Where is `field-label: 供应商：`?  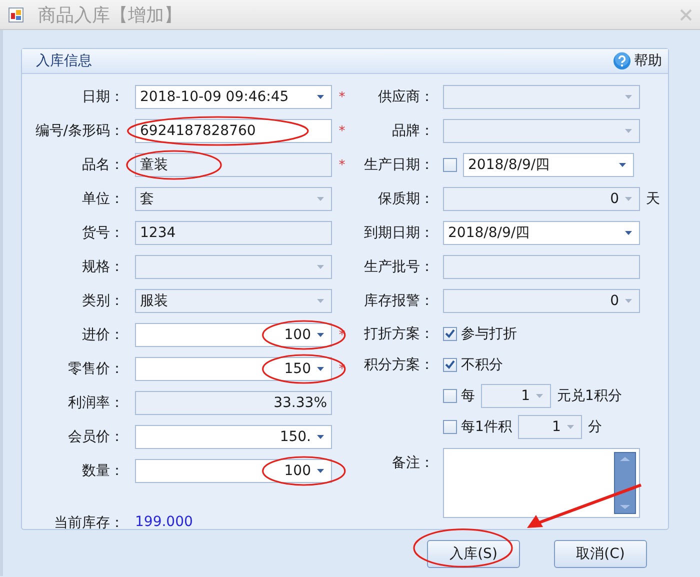
field-label: 供应商： is located at coordinates (405, 97).